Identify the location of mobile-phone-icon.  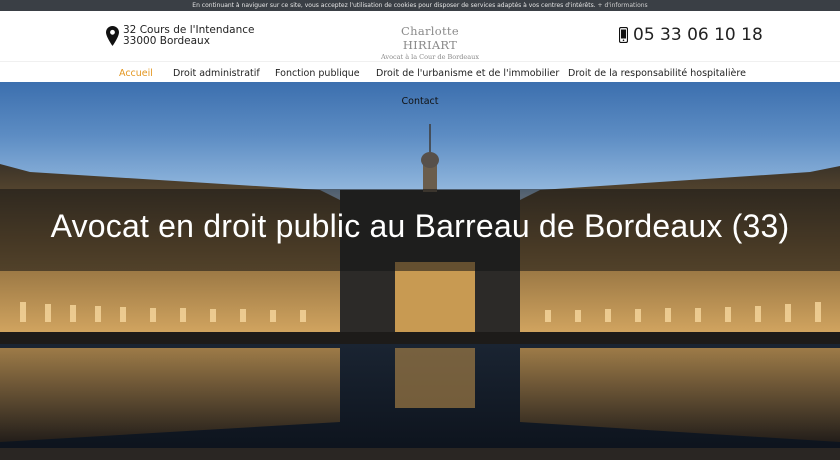
(623, 35).